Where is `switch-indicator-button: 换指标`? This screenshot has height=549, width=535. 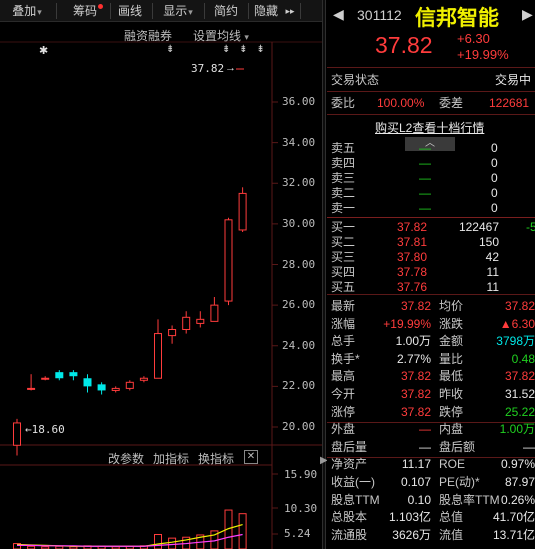 switch-indicator-button: 换指标 is located at coordinates (216, 458).